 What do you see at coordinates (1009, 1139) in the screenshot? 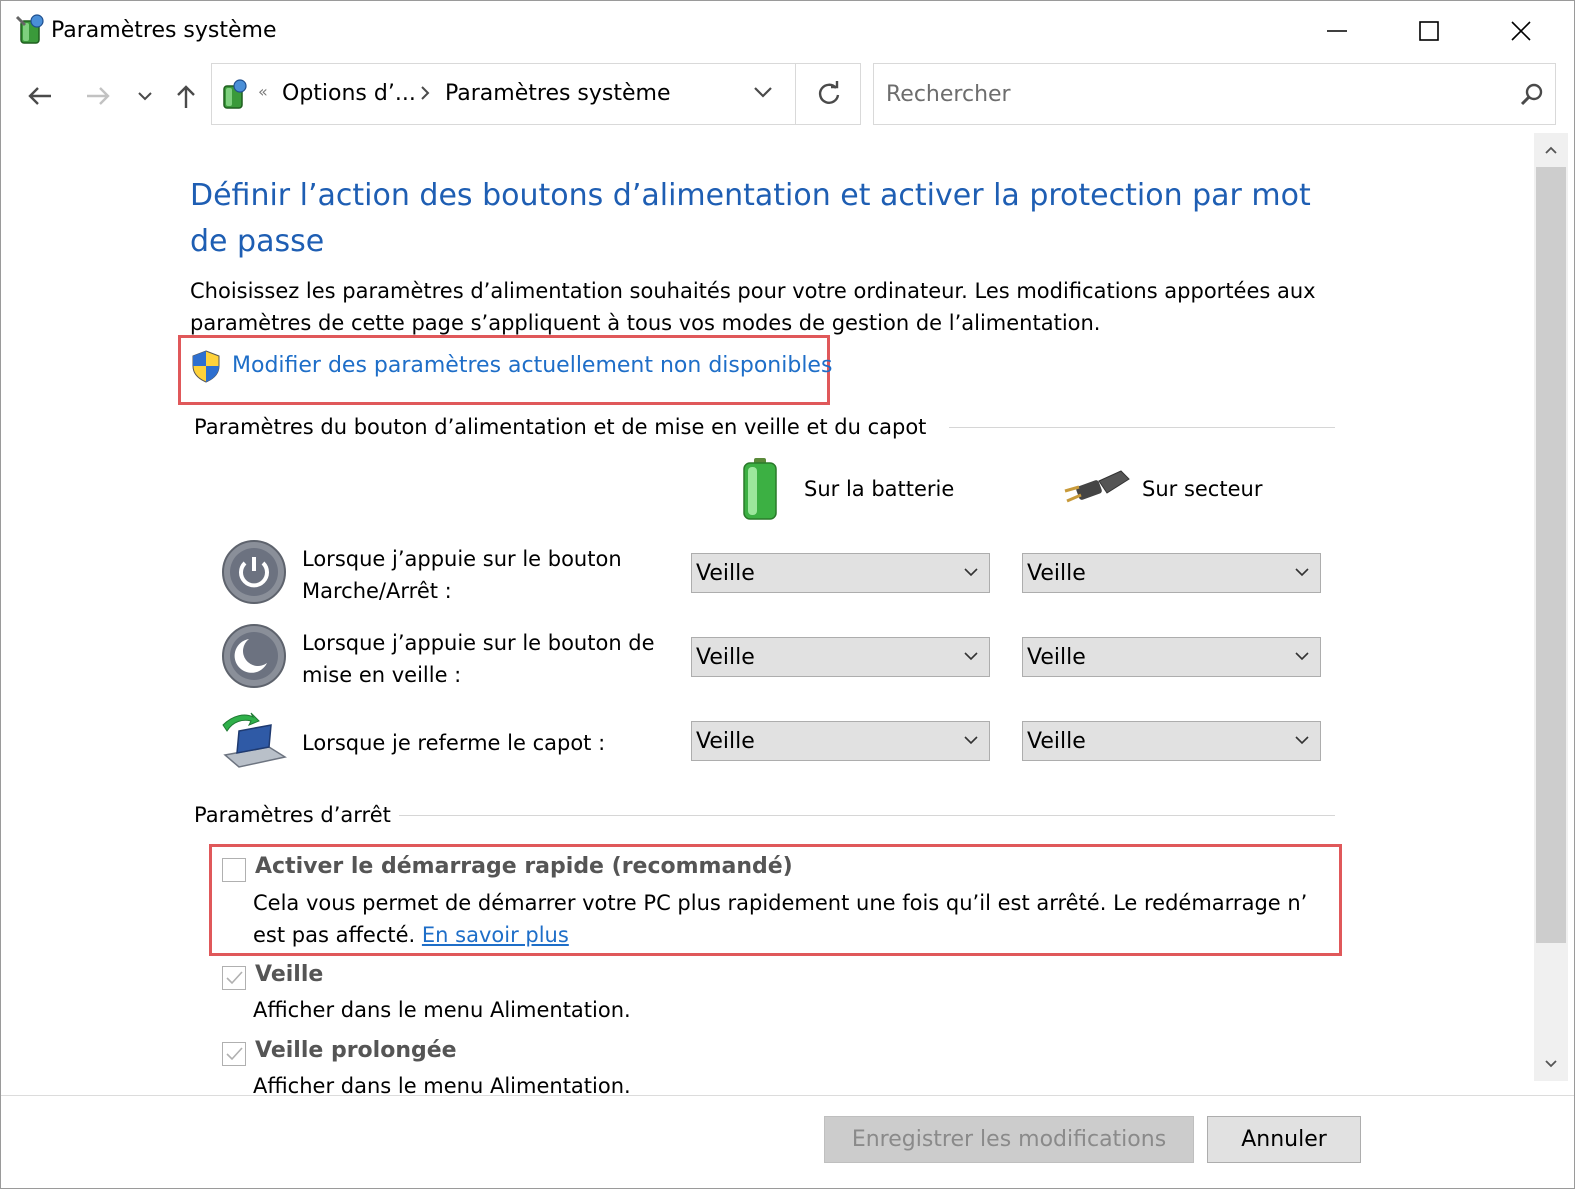
I see `save-changes-button: Enregistrer les modifications` at bounding box center [1009, 1139].